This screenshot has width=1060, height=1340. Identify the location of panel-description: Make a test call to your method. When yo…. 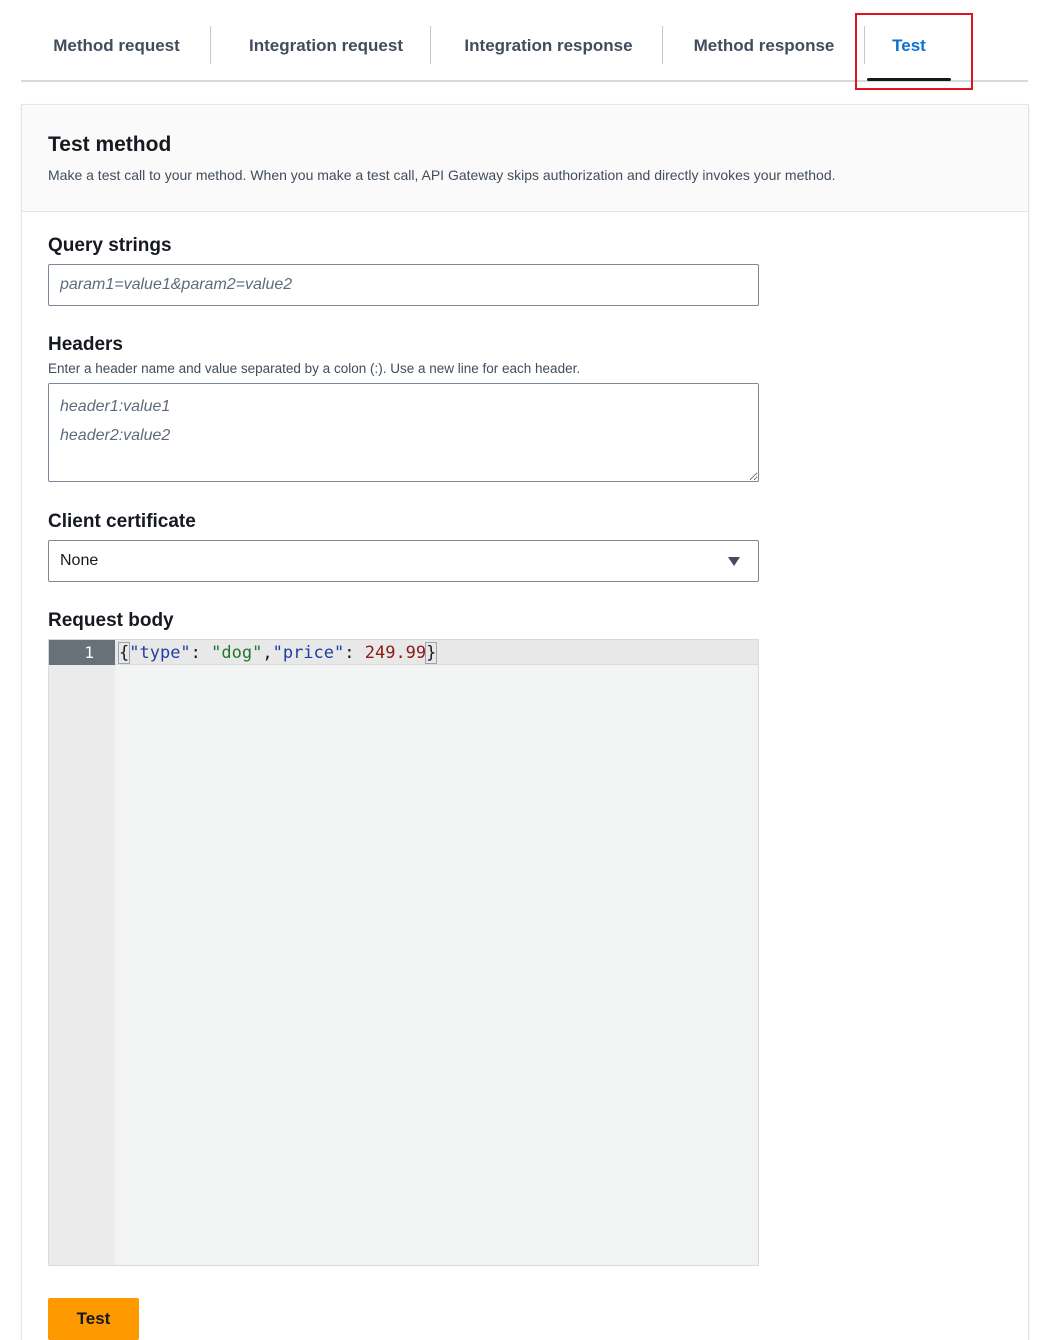
(442, 175).